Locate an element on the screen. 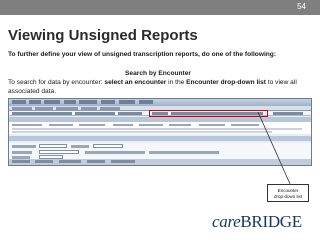  logo-part-2: BRIDGE is located at coordinates (271, 221).